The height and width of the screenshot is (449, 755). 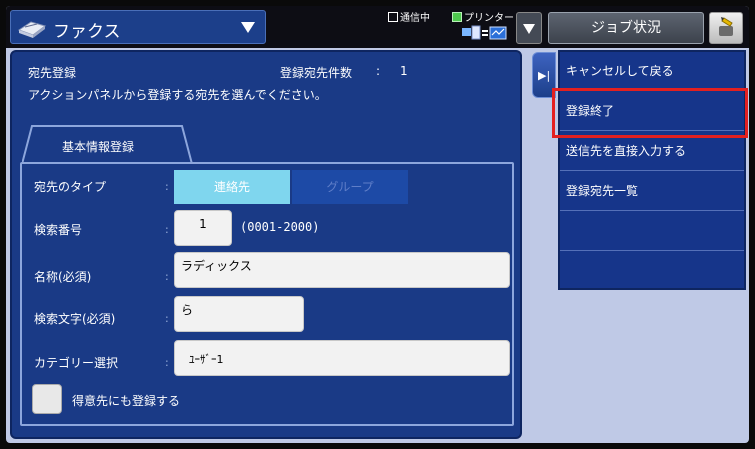 What do you see at coordinates (650, 113) in the screenshot?
I see `finish-registration-highlight` at bounding box center [650, 113].